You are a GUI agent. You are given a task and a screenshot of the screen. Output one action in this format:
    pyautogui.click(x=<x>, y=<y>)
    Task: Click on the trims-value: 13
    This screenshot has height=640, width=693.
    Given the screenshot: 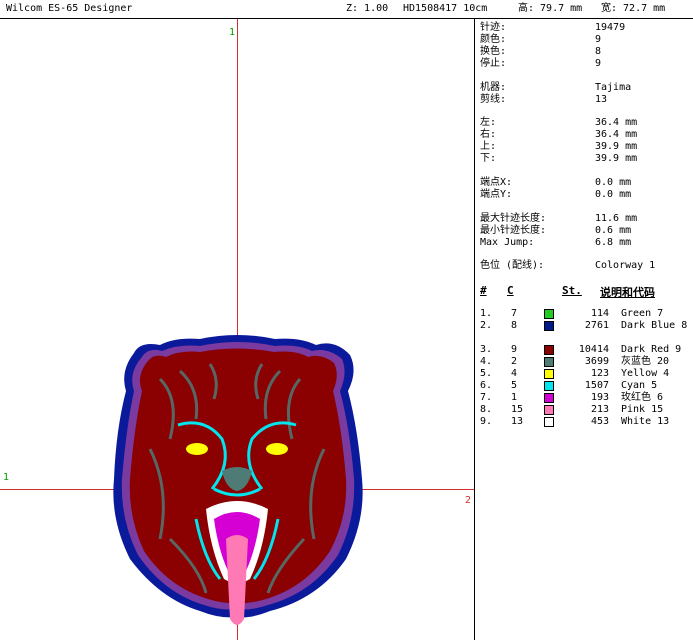 What is the action you would take?
    pyautogui.click(x=601, y=99)
    